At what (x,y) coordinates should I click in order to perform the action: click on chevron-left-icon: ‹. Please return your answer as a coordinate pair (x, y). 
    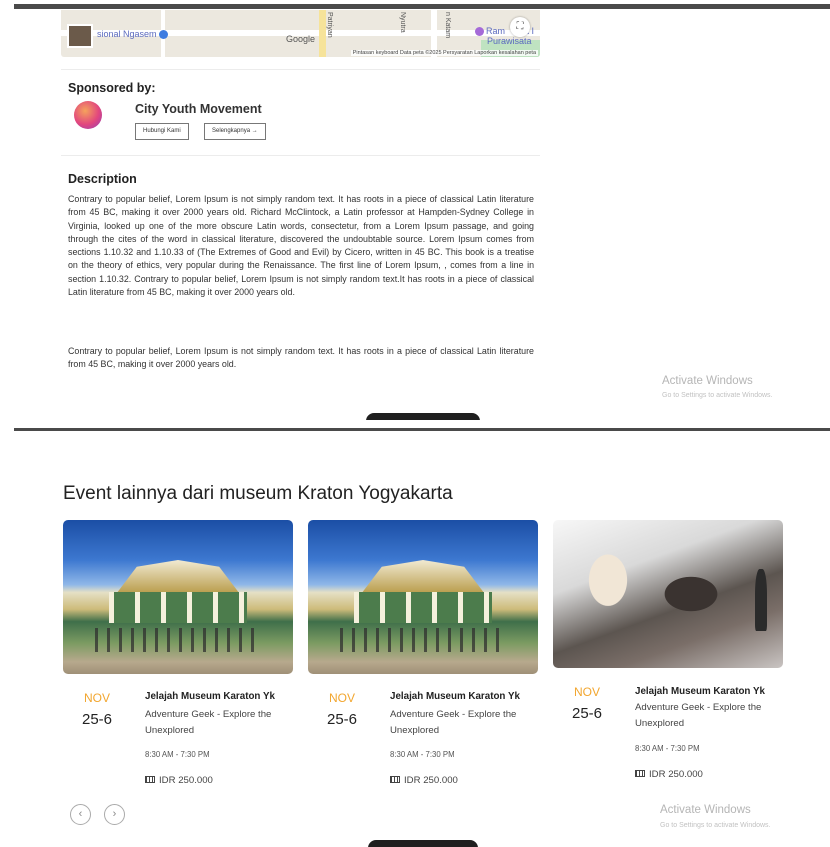
    Looking at the image, I should click on (80, 814).